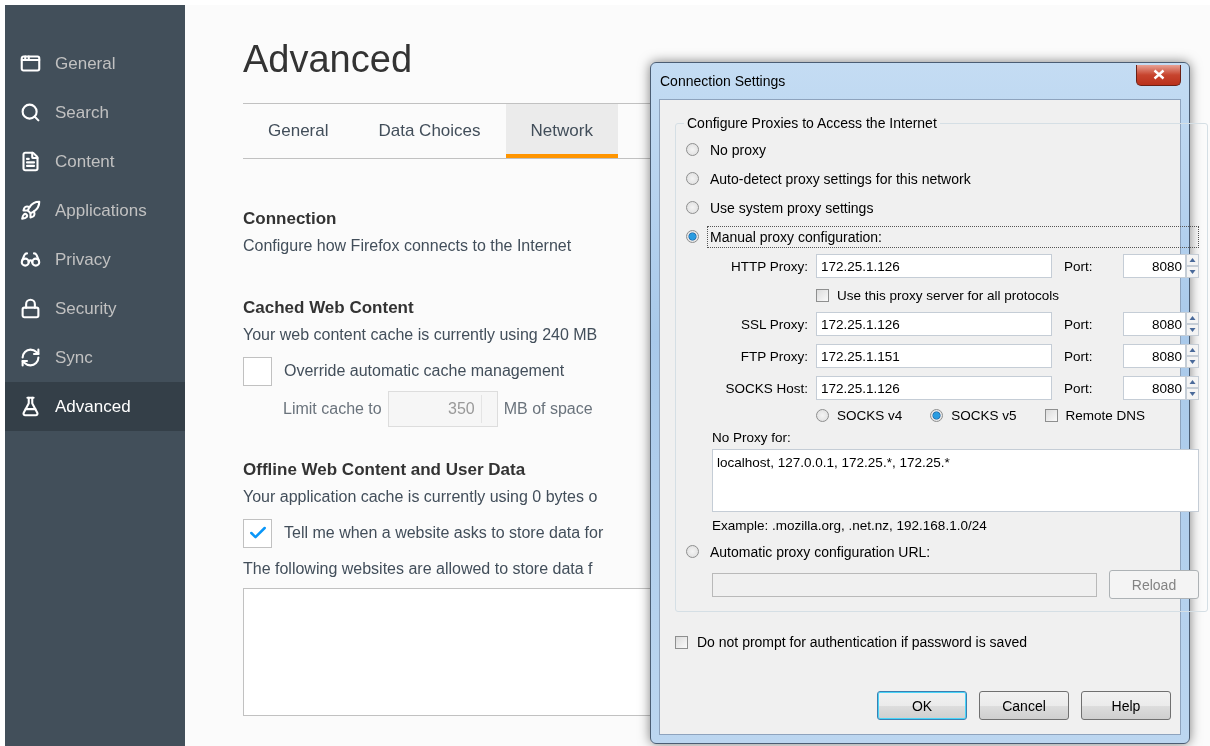 The height and width of the screenshot is (746, 1210). I want to click on proxy-label: FTP Proxy:, so click(773, 356).